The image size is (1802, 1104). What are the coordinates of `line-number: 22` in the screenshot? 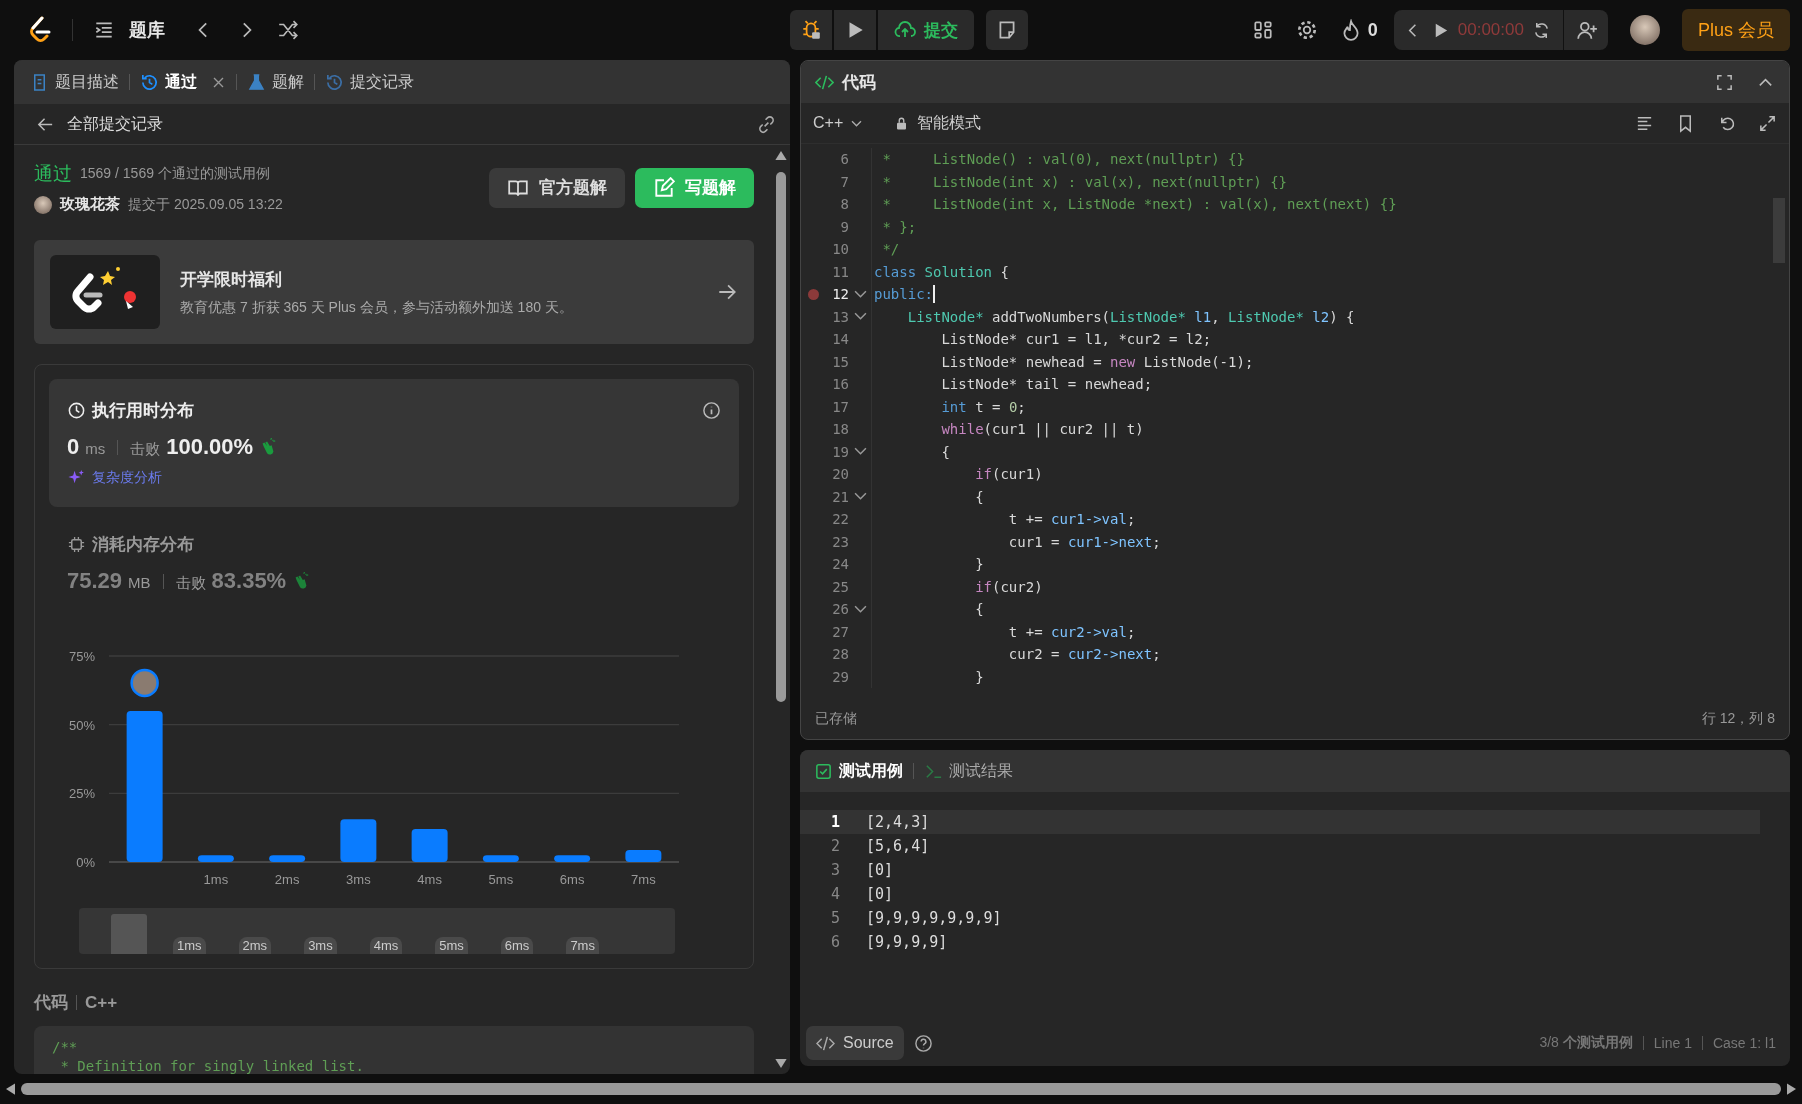 It's located at (840, 519).